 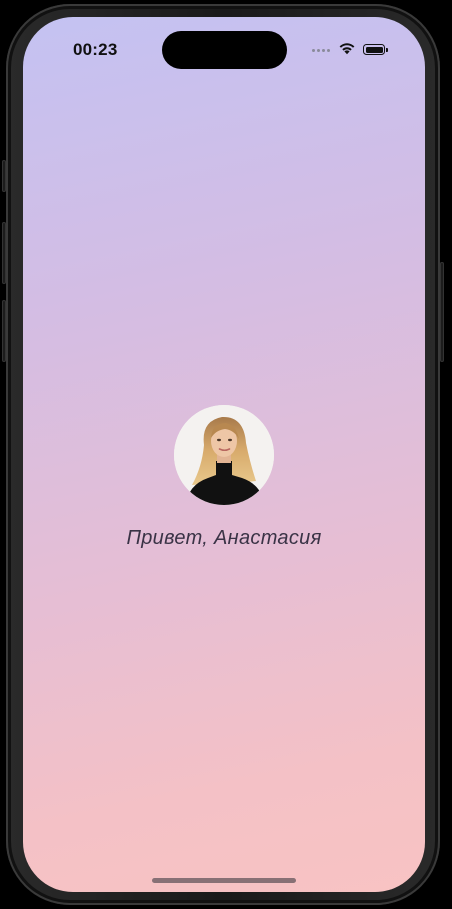 I want to click on dynamic-island, so click(x=224, y=50).